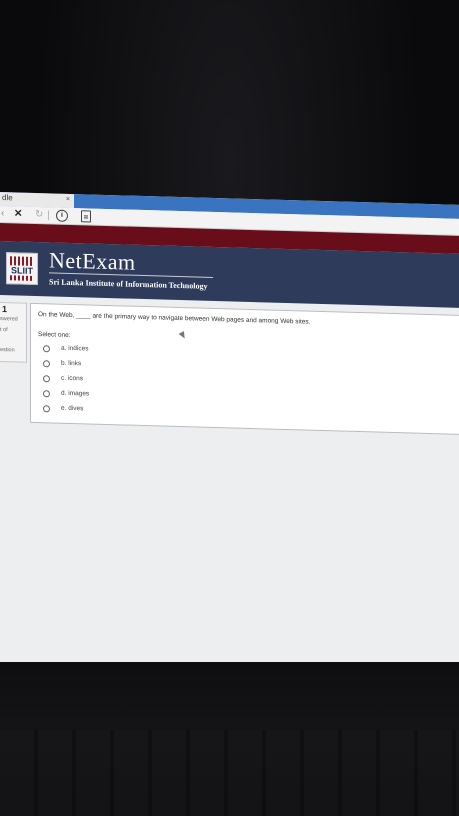 Image resolution: width=459 pixels, height=816 pixels. What do you see at coordinates (92, 261) in the screenshot?
I see `site-title: NetExam` at bounding box center [92, 261].